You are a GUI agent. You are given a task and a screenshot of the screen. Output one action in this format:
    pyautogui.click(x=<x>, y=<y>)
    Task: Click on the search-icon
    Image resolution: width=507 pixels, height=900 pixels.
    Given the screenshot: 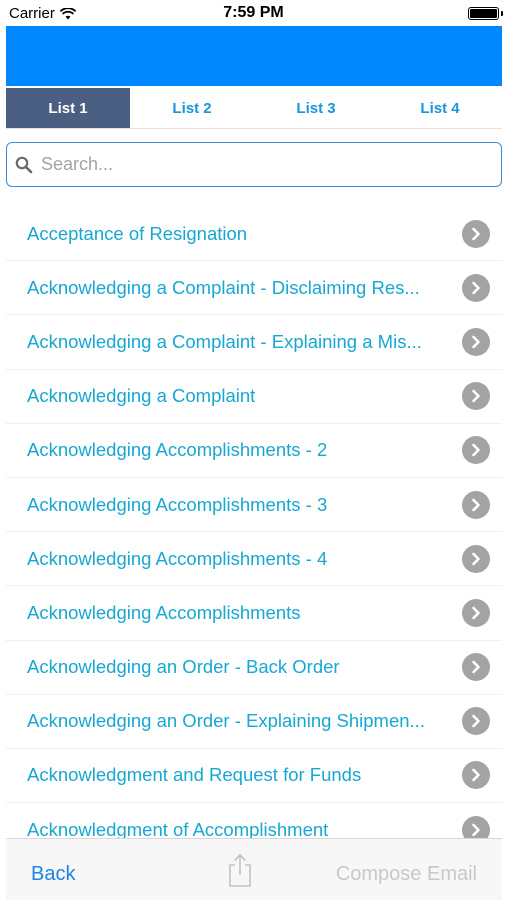 What is the action you would take?
    pyautogui.click(x=24, y=164)
    